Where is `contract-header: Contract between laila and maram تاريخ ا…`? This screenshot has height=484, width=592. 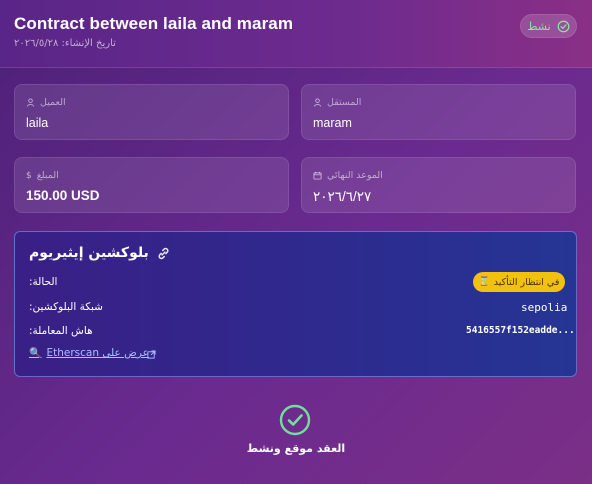 contract-header: Contract between laila and maram تاريخ ا… is located at coordinates (296, 34).